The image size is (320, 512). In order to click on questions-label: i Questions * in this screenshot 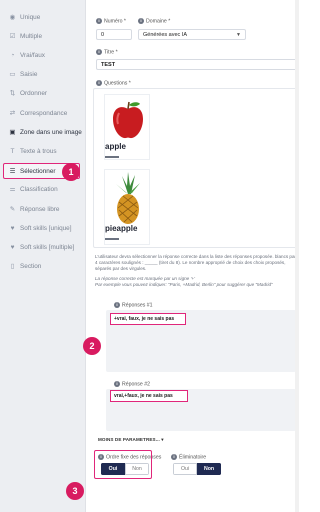, I will do `click(113, 83)`.